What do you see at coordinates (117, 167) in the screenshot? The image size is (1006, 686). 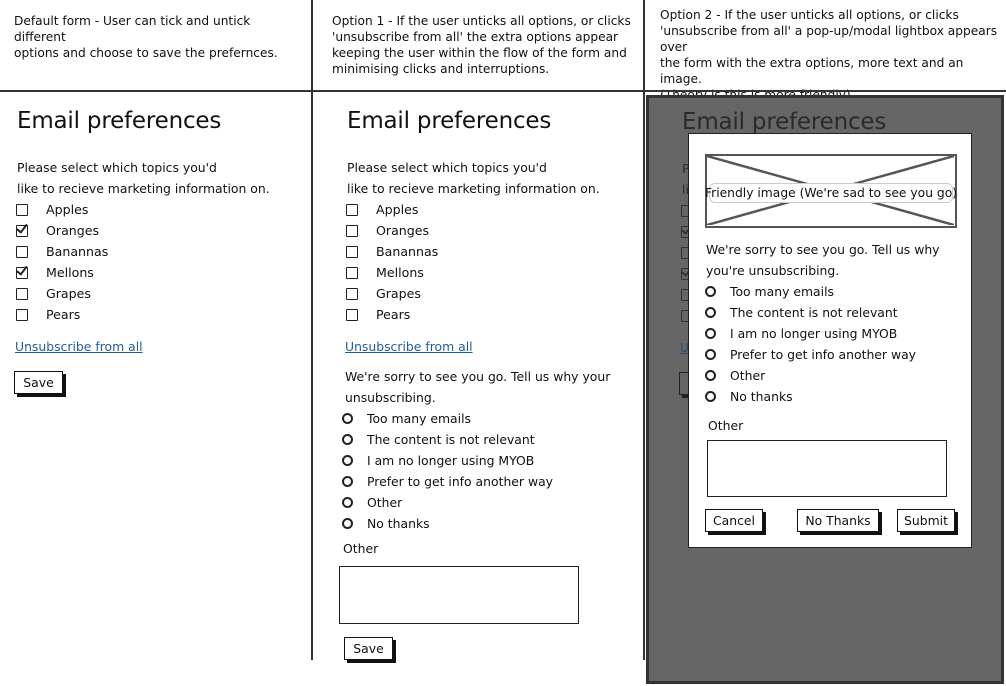 I see `intro-line: Please select which topics you'd` at bounding box center [117, 167].